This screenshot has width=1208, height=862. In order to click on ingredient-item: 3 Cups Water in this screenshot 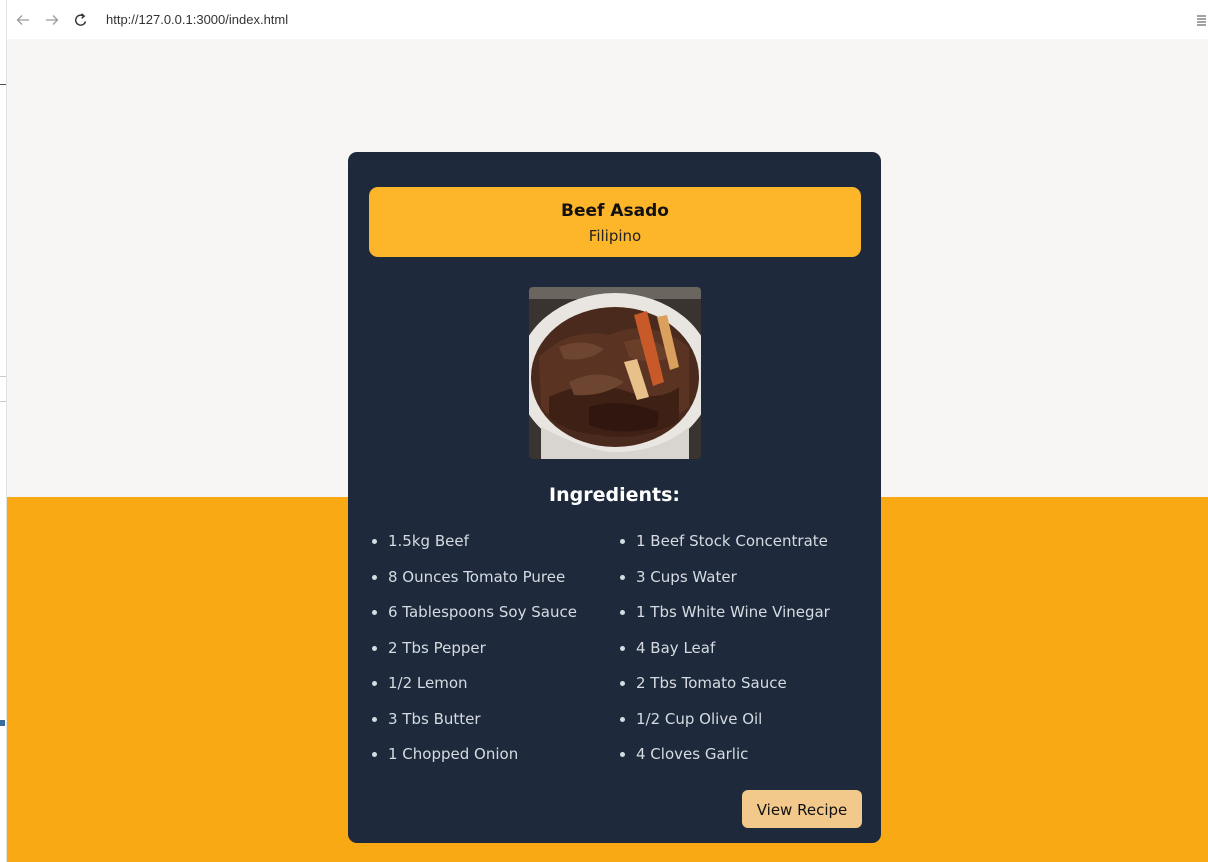, I will do `click(724, 578)`.